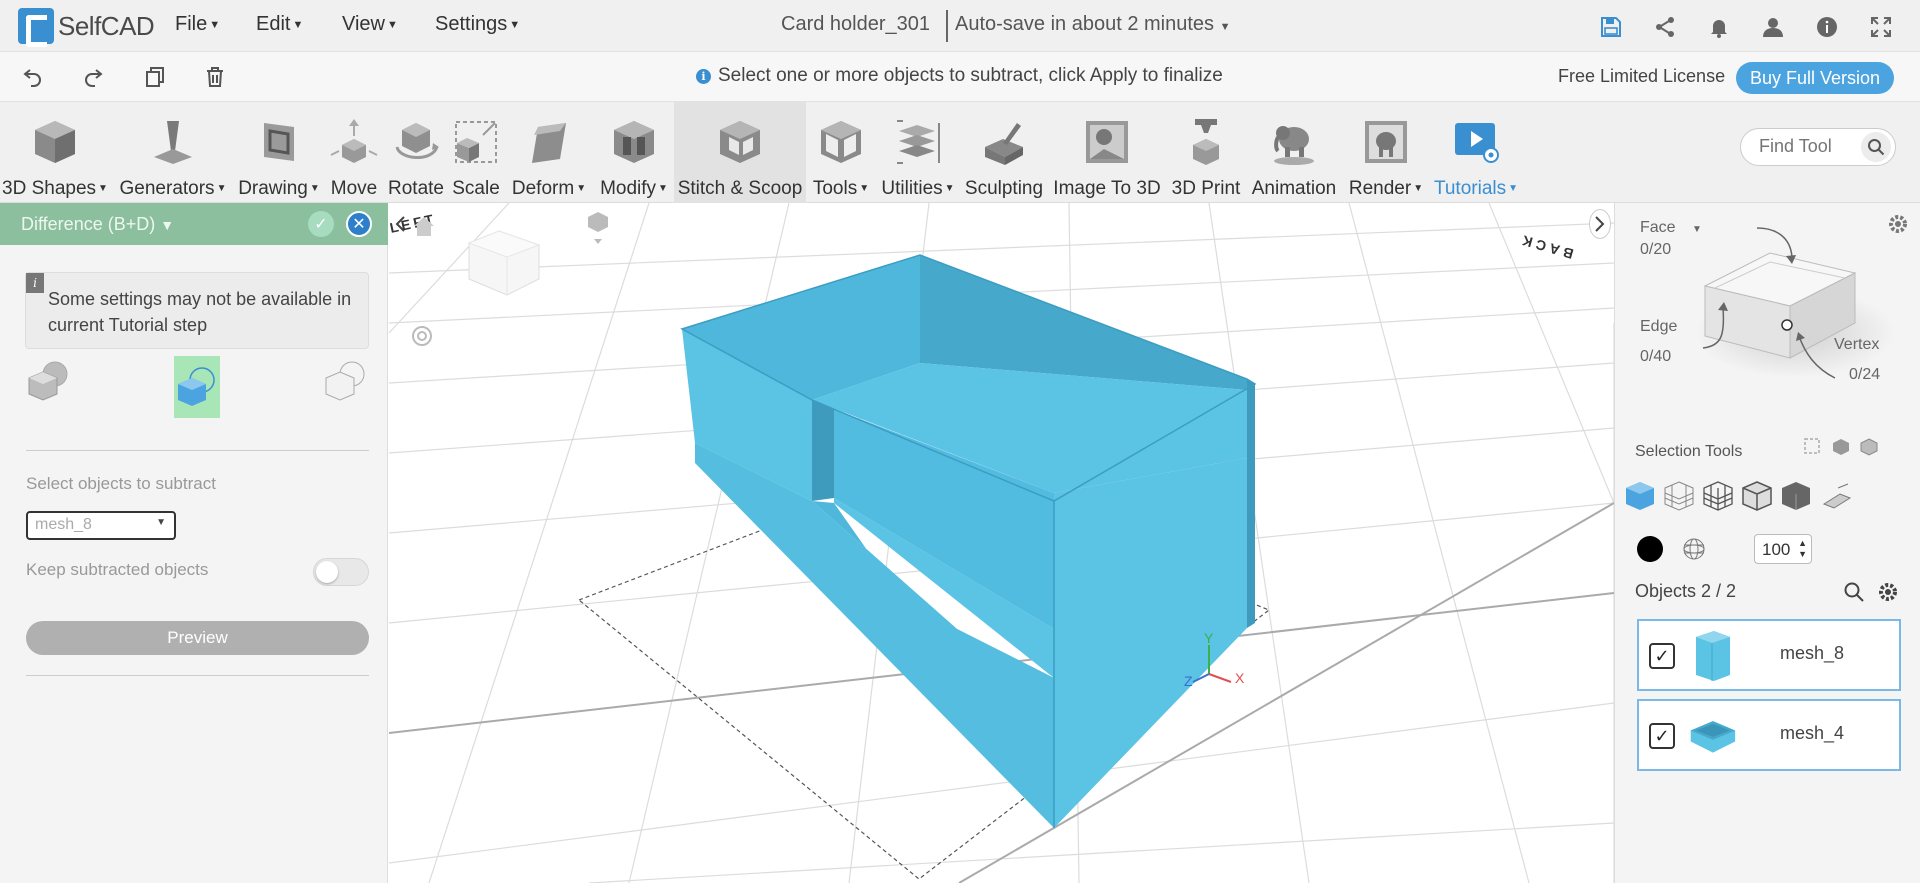 The width and height of the screenshot is (1920, 883). What do you see at coordinates (1107, 142) in the screenshot?
I see `image-to-3d-icon` at bounding box center [1107, 142].